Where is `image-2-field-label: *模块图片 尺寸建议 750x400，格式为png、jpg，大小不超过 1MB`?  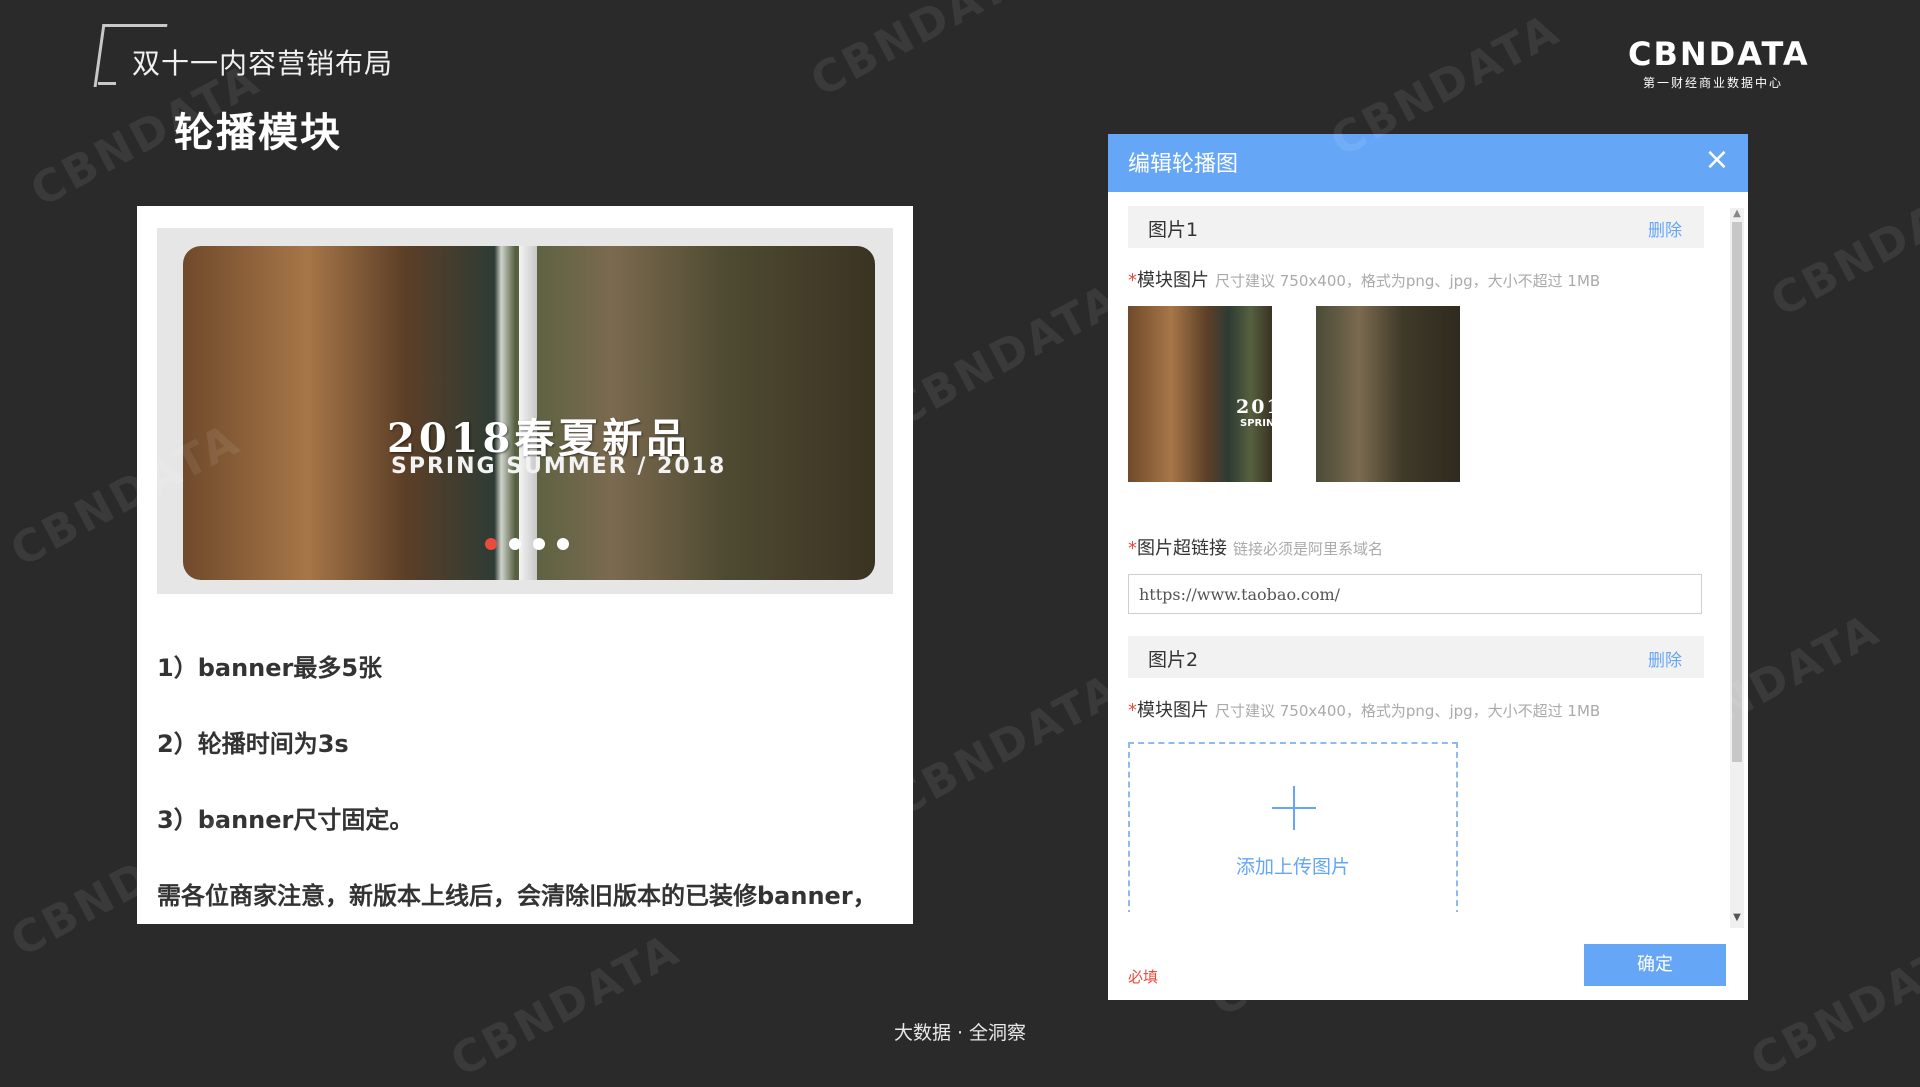 image-2-field-label: *模块图片 尺寸建议 750x400，格式为png、jpg，大小不超过 1MB is located at coordinates (1364, 709).